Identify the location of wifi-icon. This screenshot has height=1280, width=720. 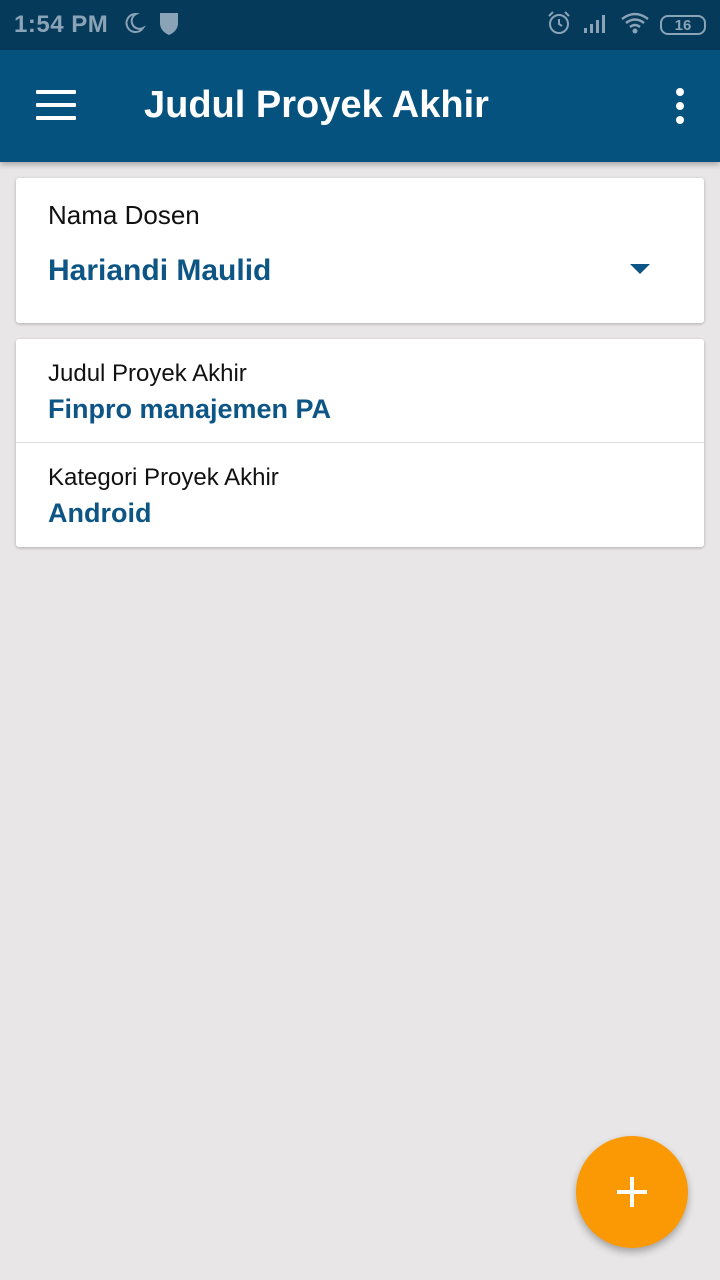
(635, 25).